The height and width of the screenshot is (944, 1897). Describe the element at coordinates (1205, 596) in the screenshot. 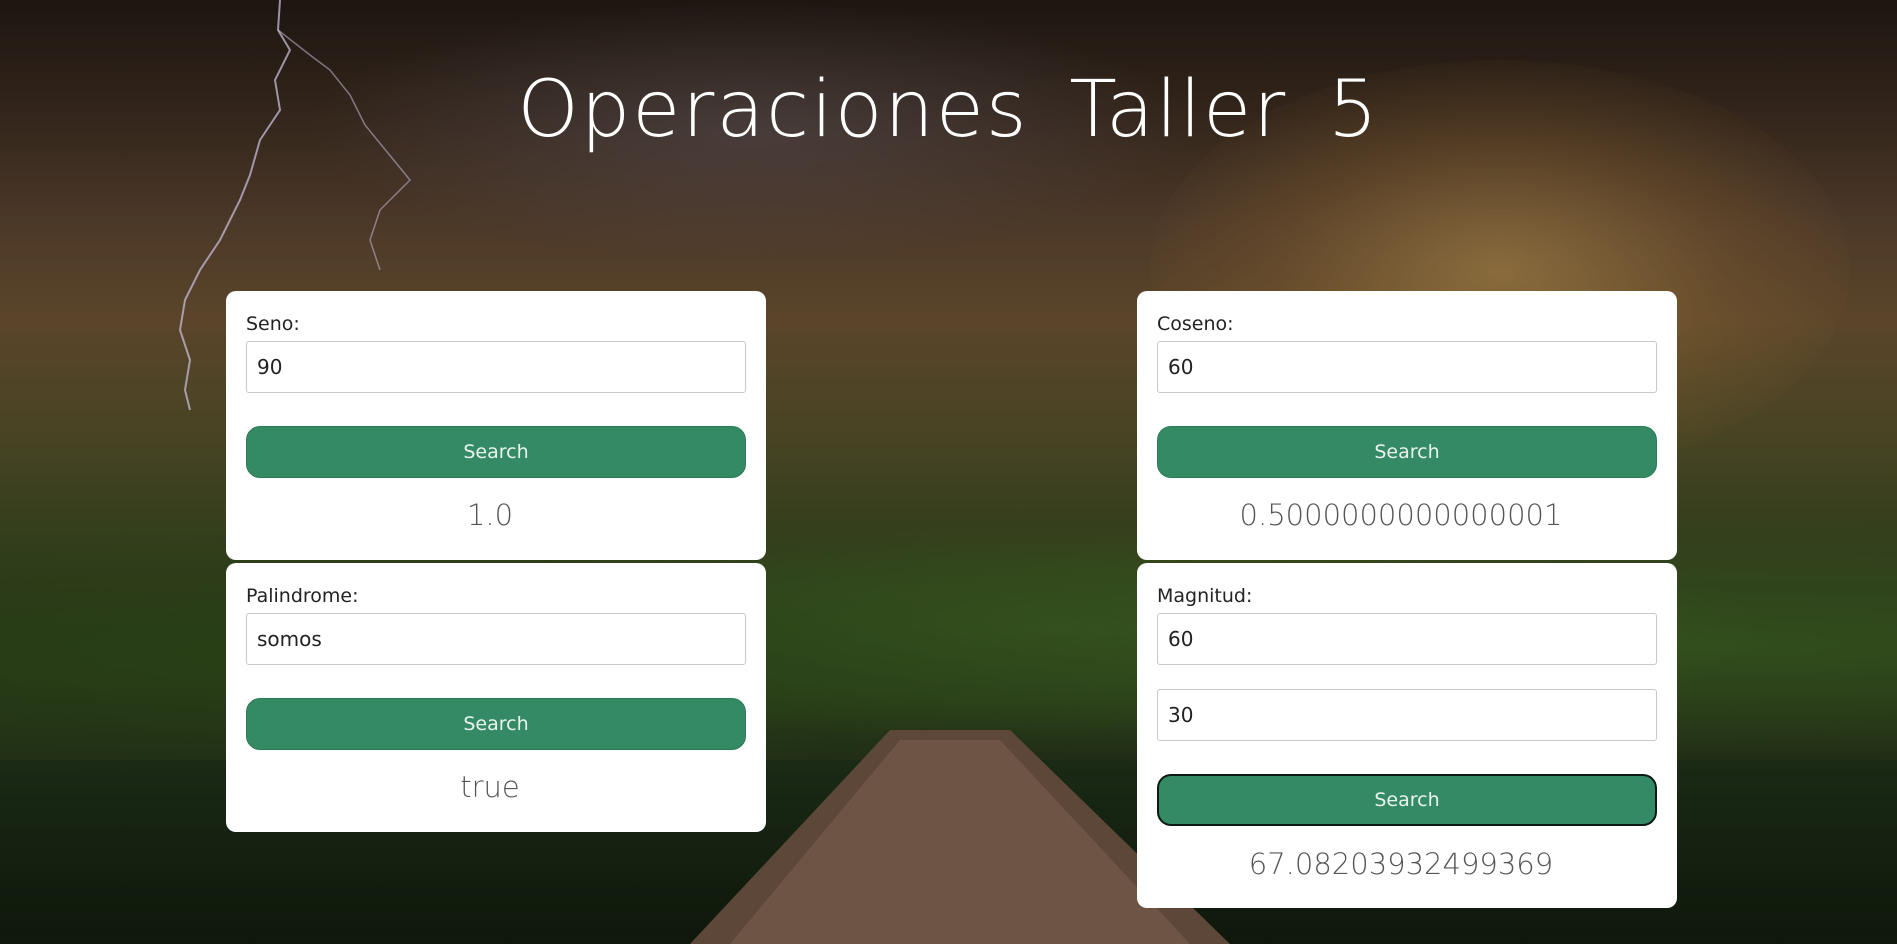

I see `magnitud-label: Magnitud:` at that location.